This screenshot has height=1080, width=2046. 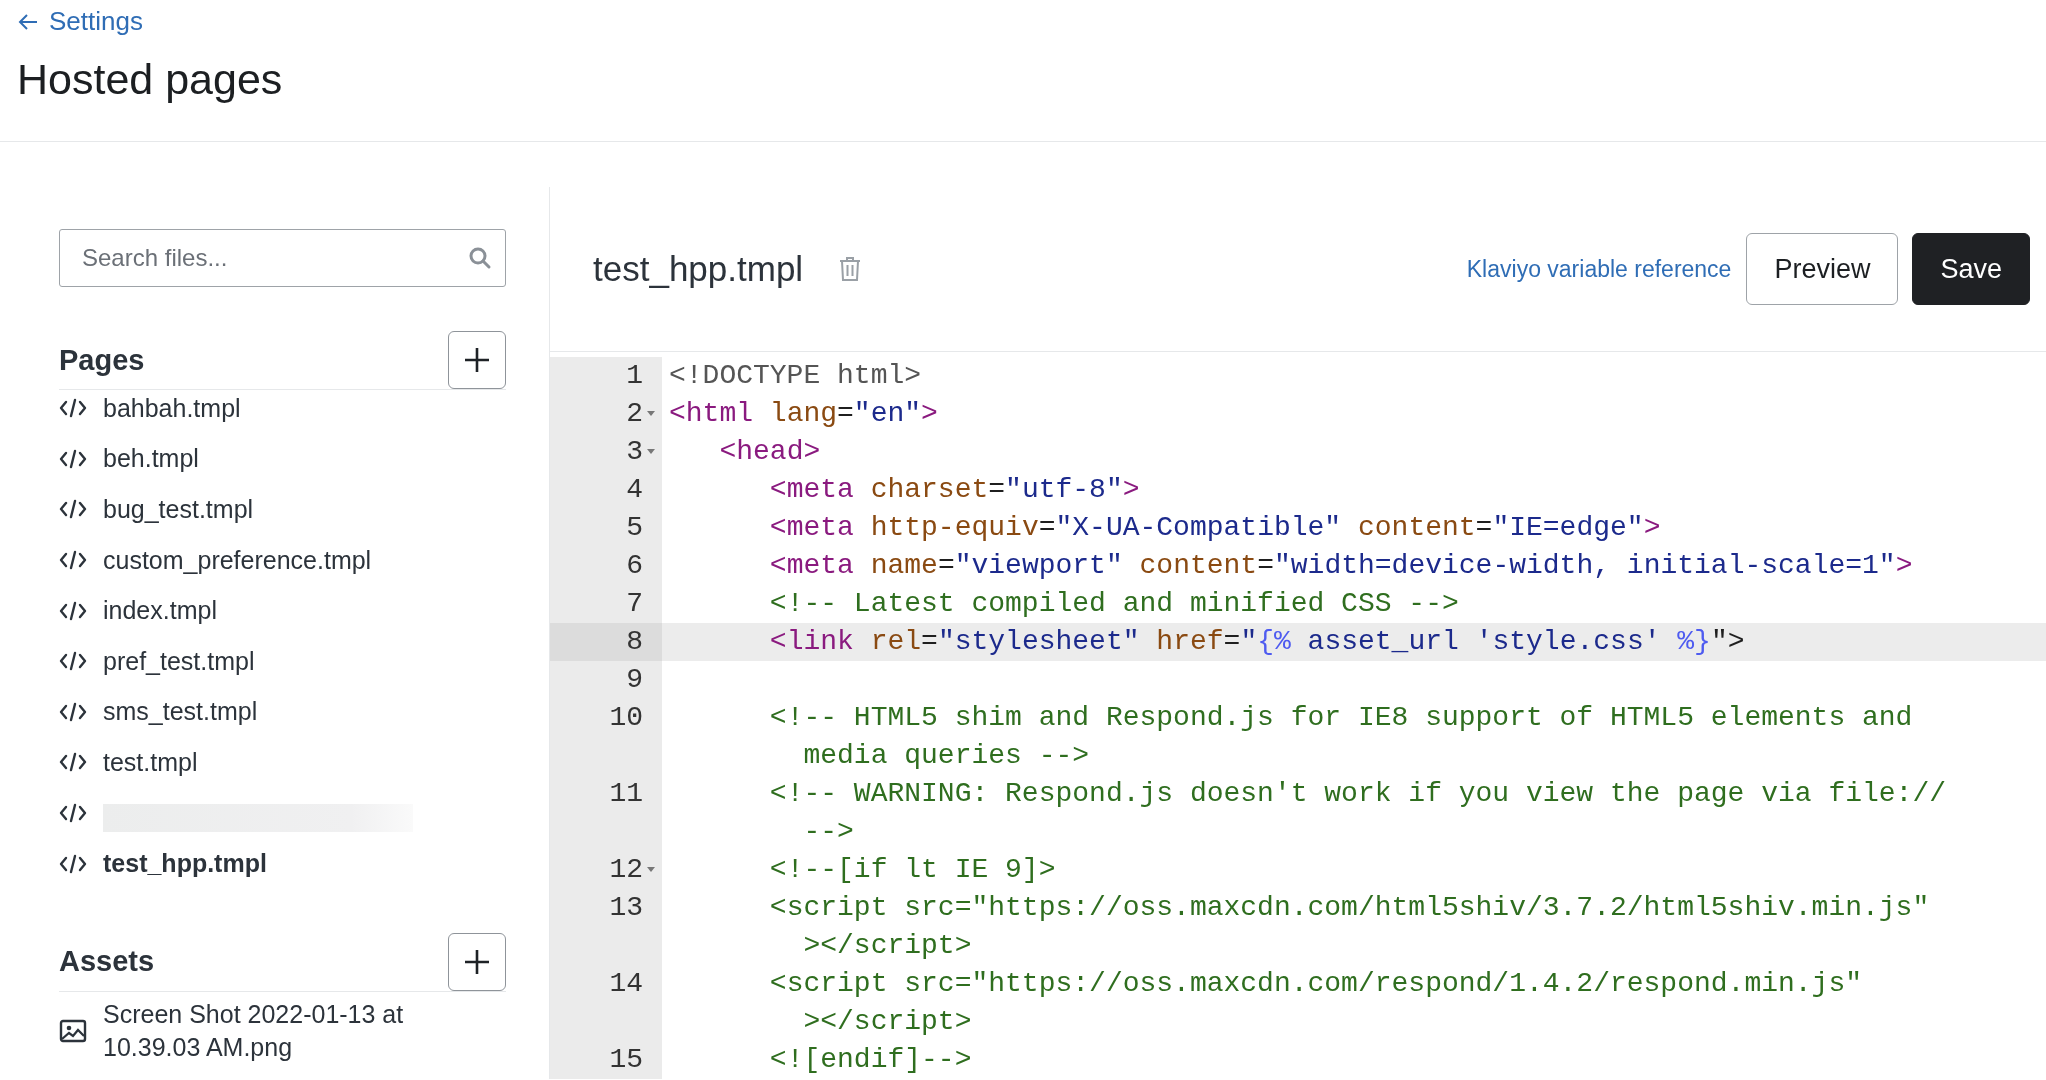 I want to click on code-line: media queries -->, so click(x=946, y=756).